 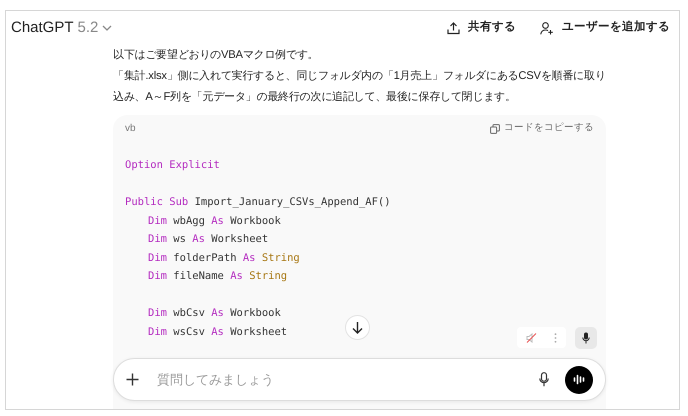 What do you see at coordinates (216, 55) in the screenshot?
I see `message-paragraph: 以下はご要望どおりのVBAマクロ例です。` at bounding box center [216, 55].